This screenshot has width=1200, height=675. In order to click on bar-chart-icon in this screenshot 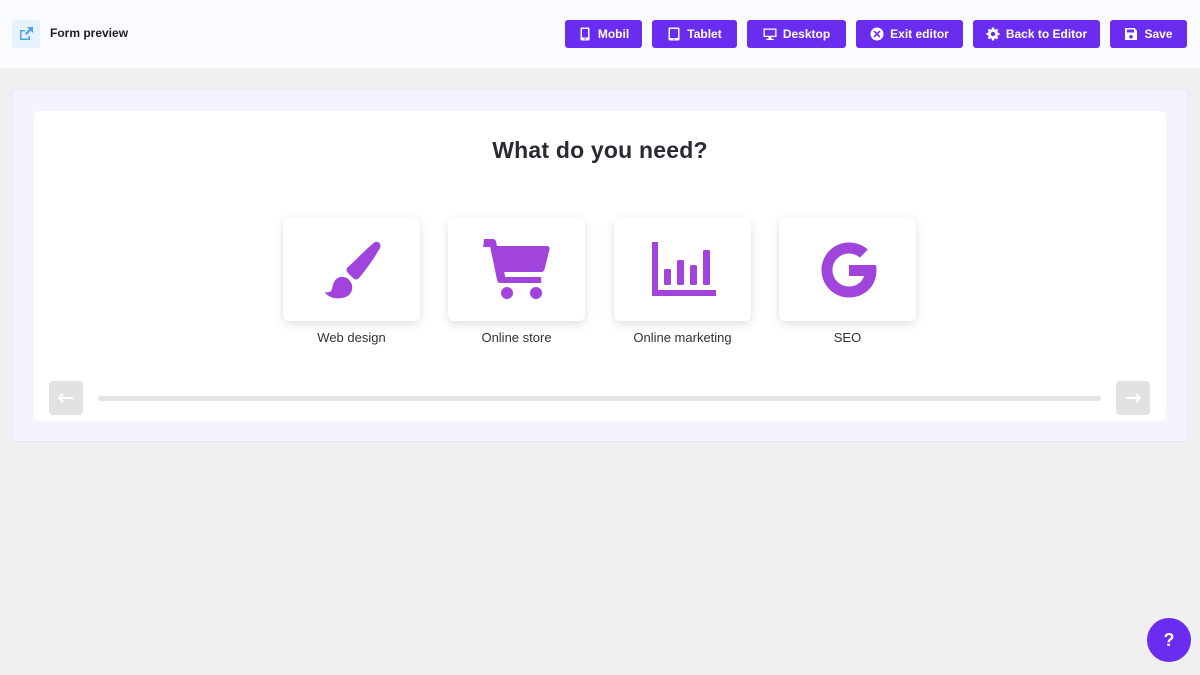, I will do `click(683, 268)`.